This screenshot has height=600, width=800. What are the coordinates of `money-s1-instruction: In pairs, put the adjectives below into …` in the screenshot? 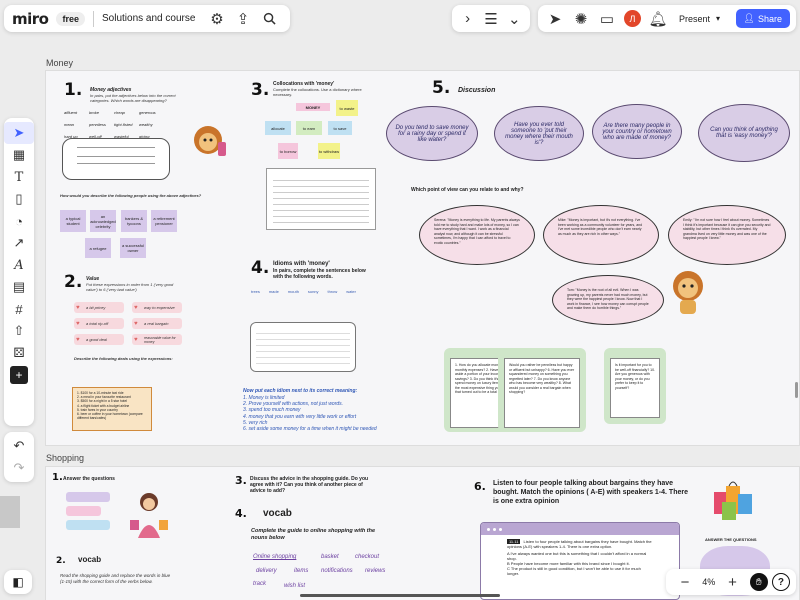 It's located at (133, 98).